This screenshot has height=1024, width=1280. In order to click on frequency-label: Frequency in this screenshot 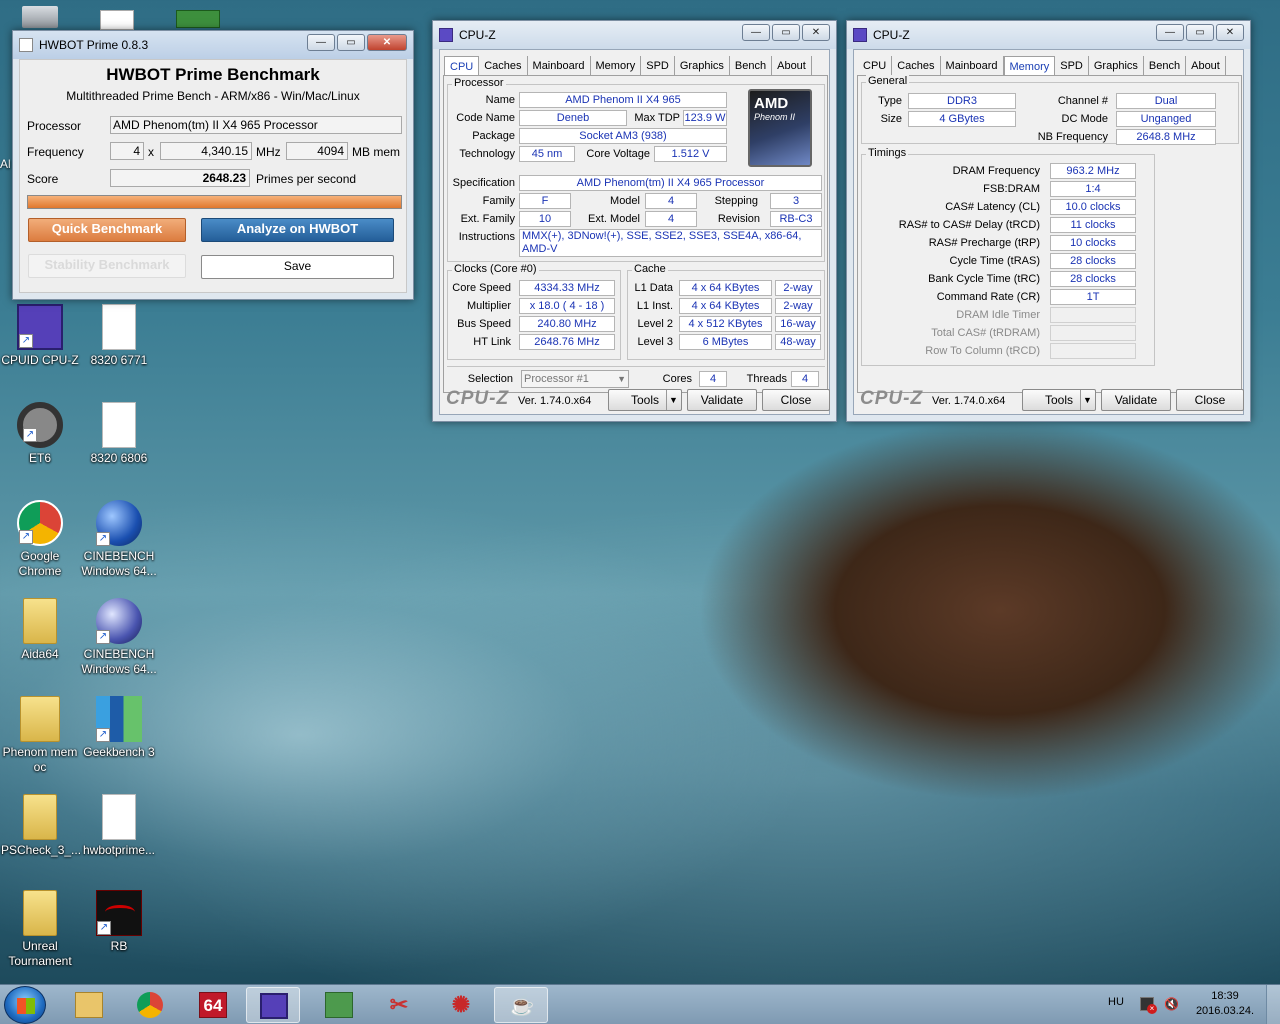, I will do `click(55, 152)`.